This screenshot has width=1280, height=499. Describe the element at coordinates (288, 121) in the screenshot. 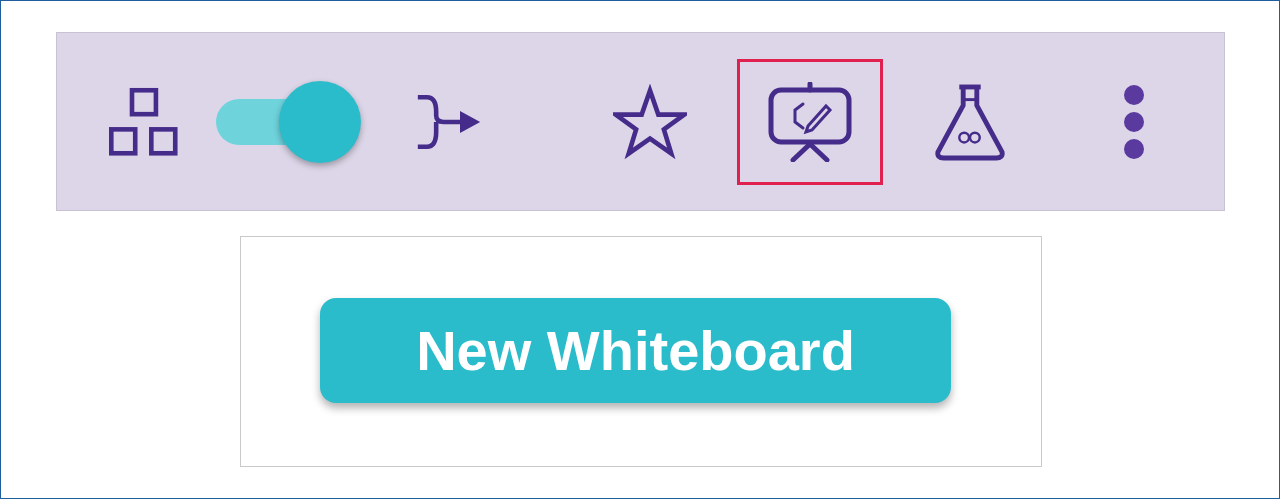

I see `toggle-switch` at that location.